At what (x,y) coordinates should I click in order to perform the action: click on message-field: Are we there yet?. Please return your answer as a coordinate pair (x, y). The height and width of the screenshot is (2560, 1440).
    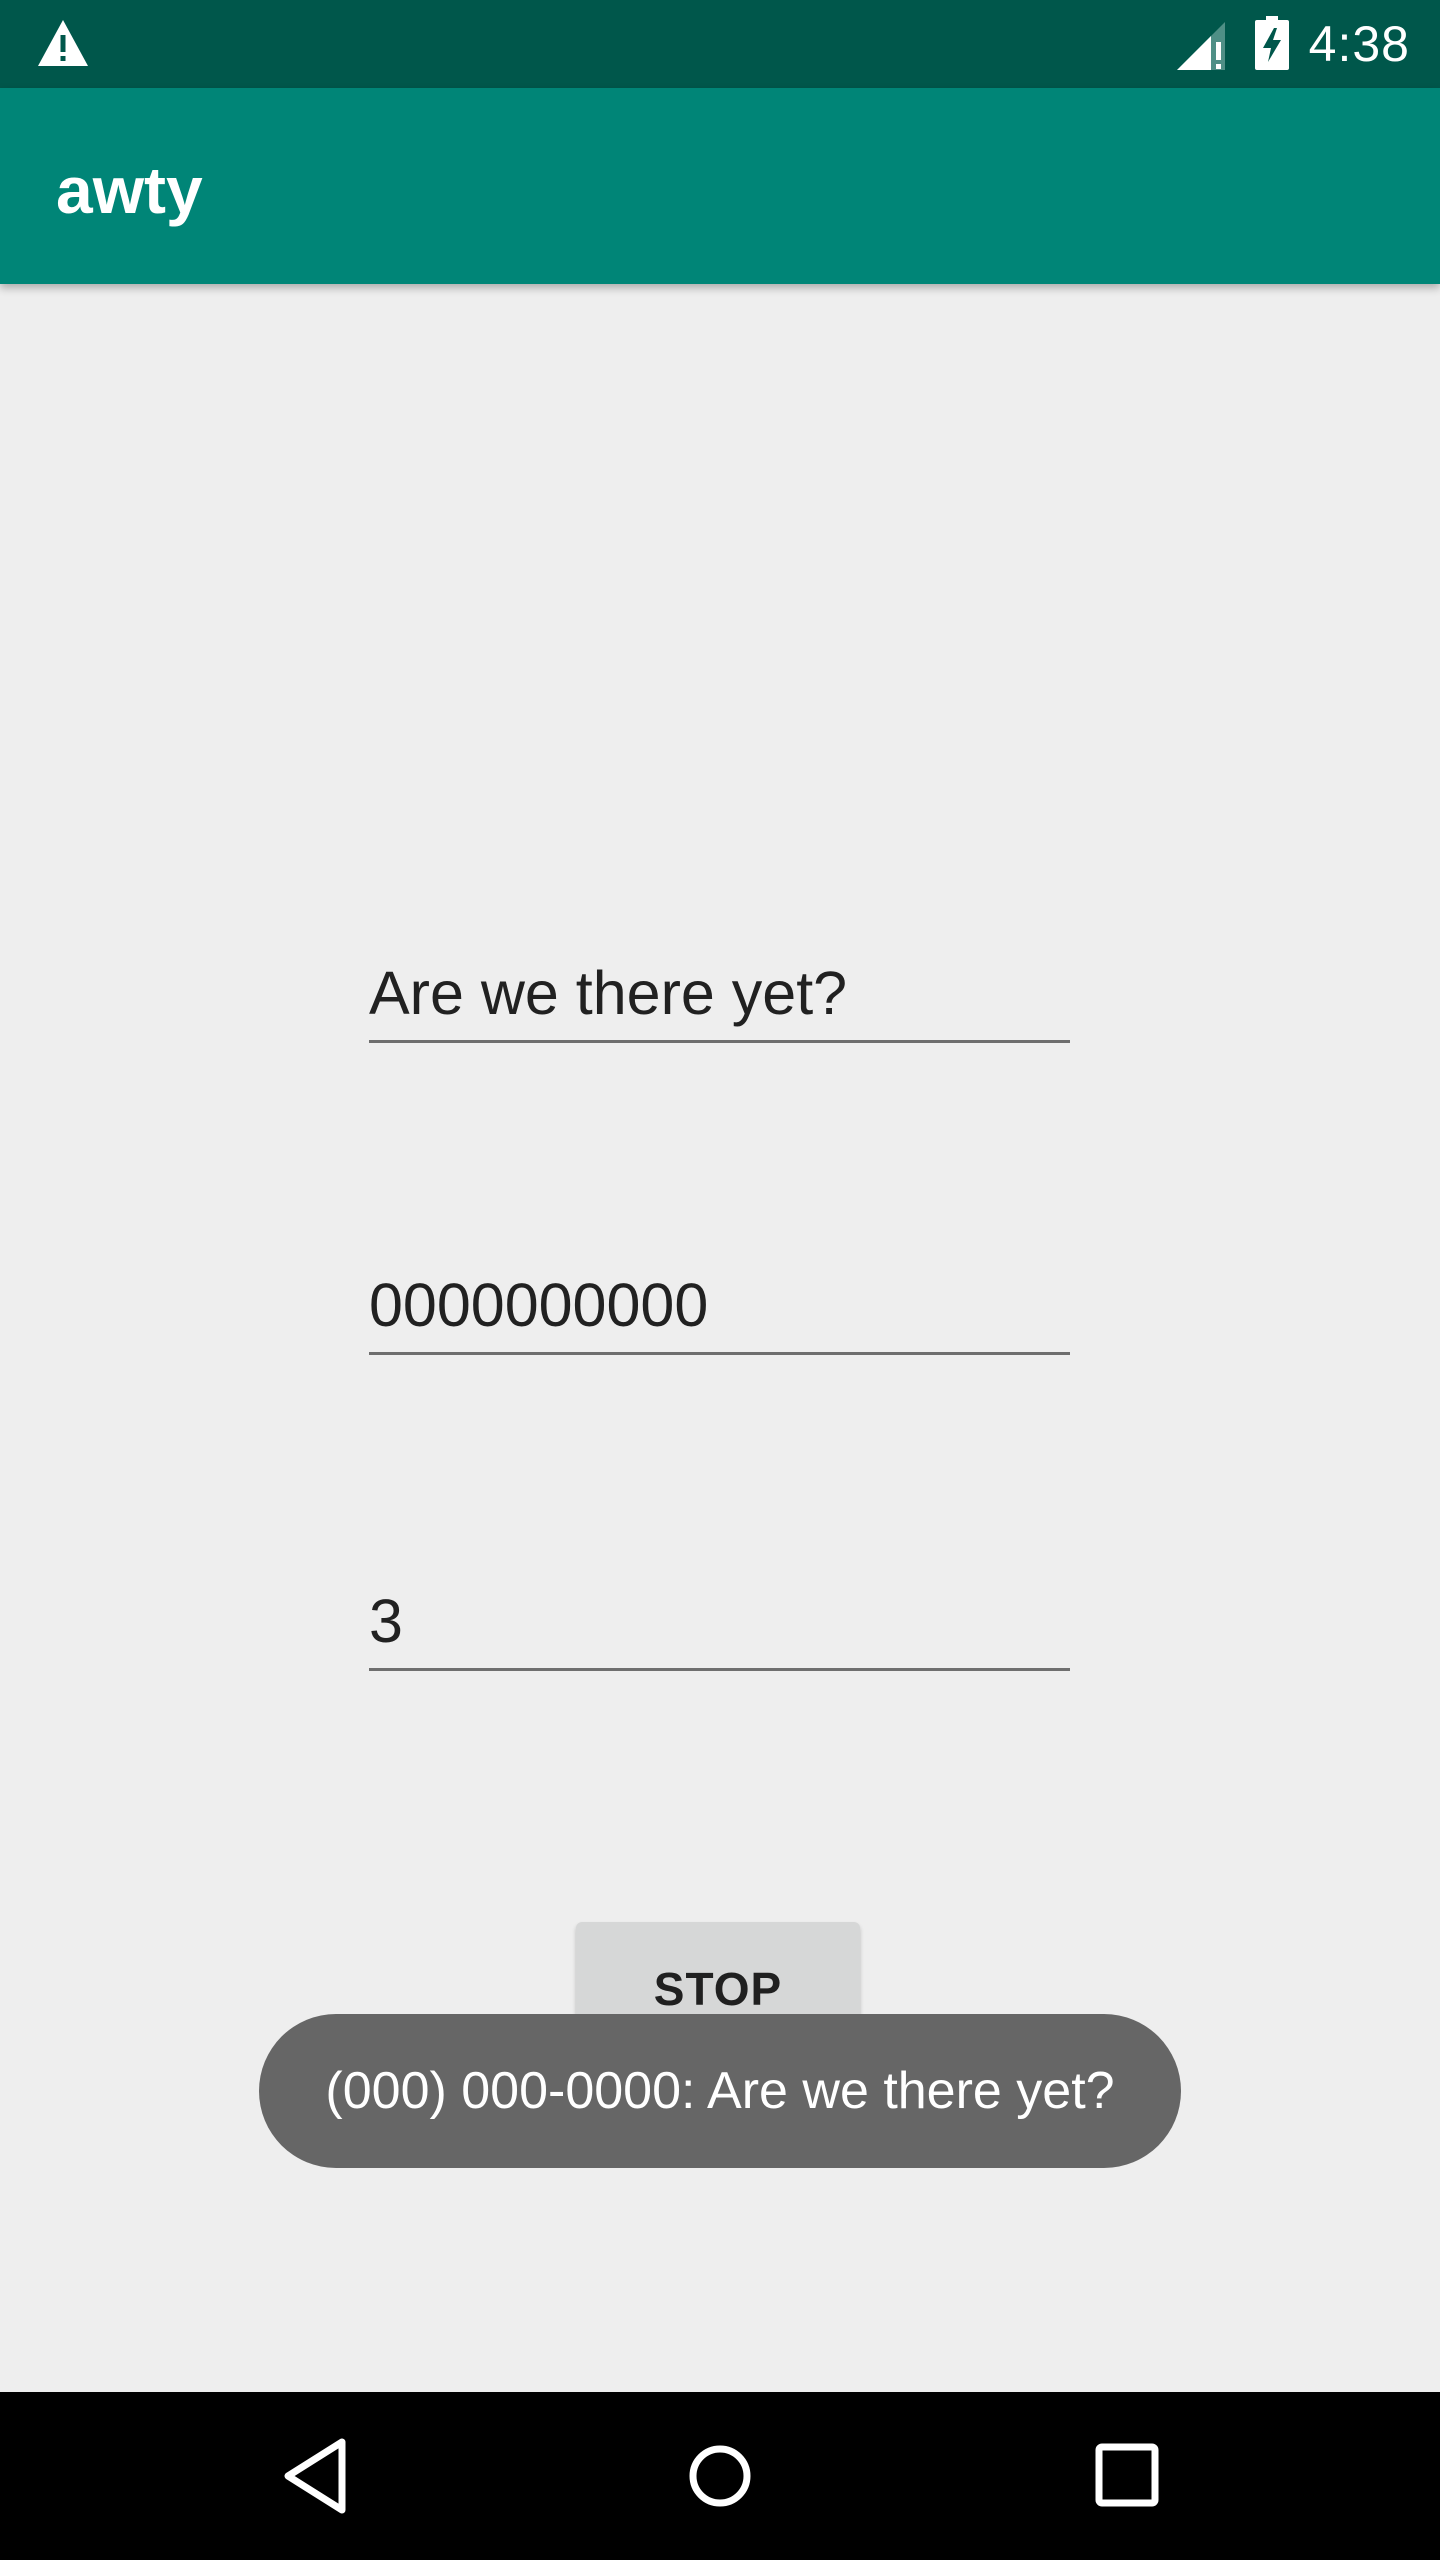
    Looking at the image, I should click on (719, 1000).